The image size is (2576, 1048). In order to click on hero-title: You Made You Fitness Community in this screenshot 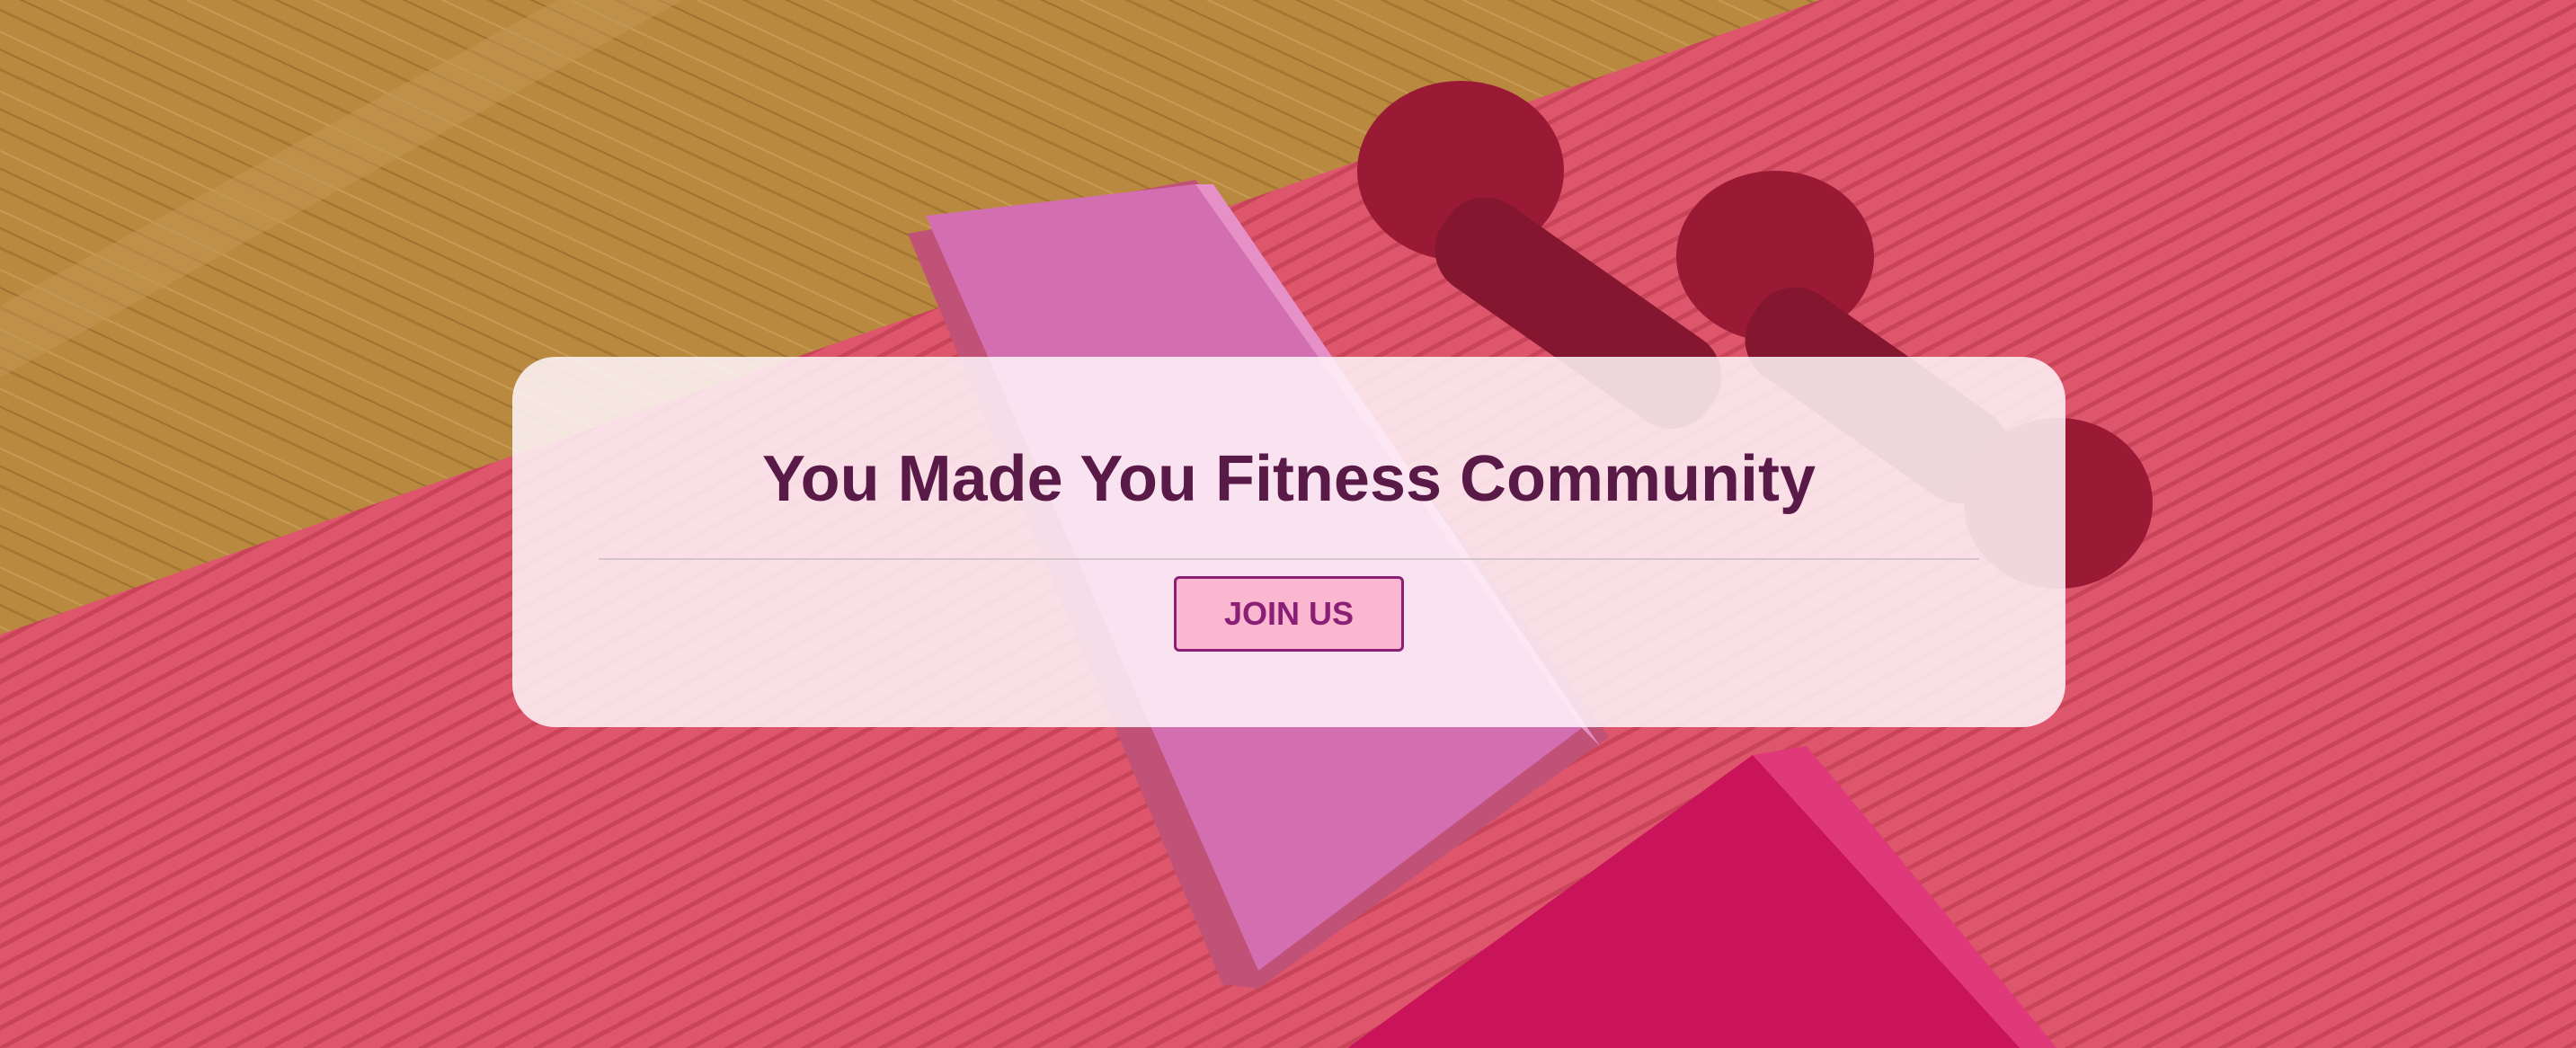, I will do `click(1289, 479)`.